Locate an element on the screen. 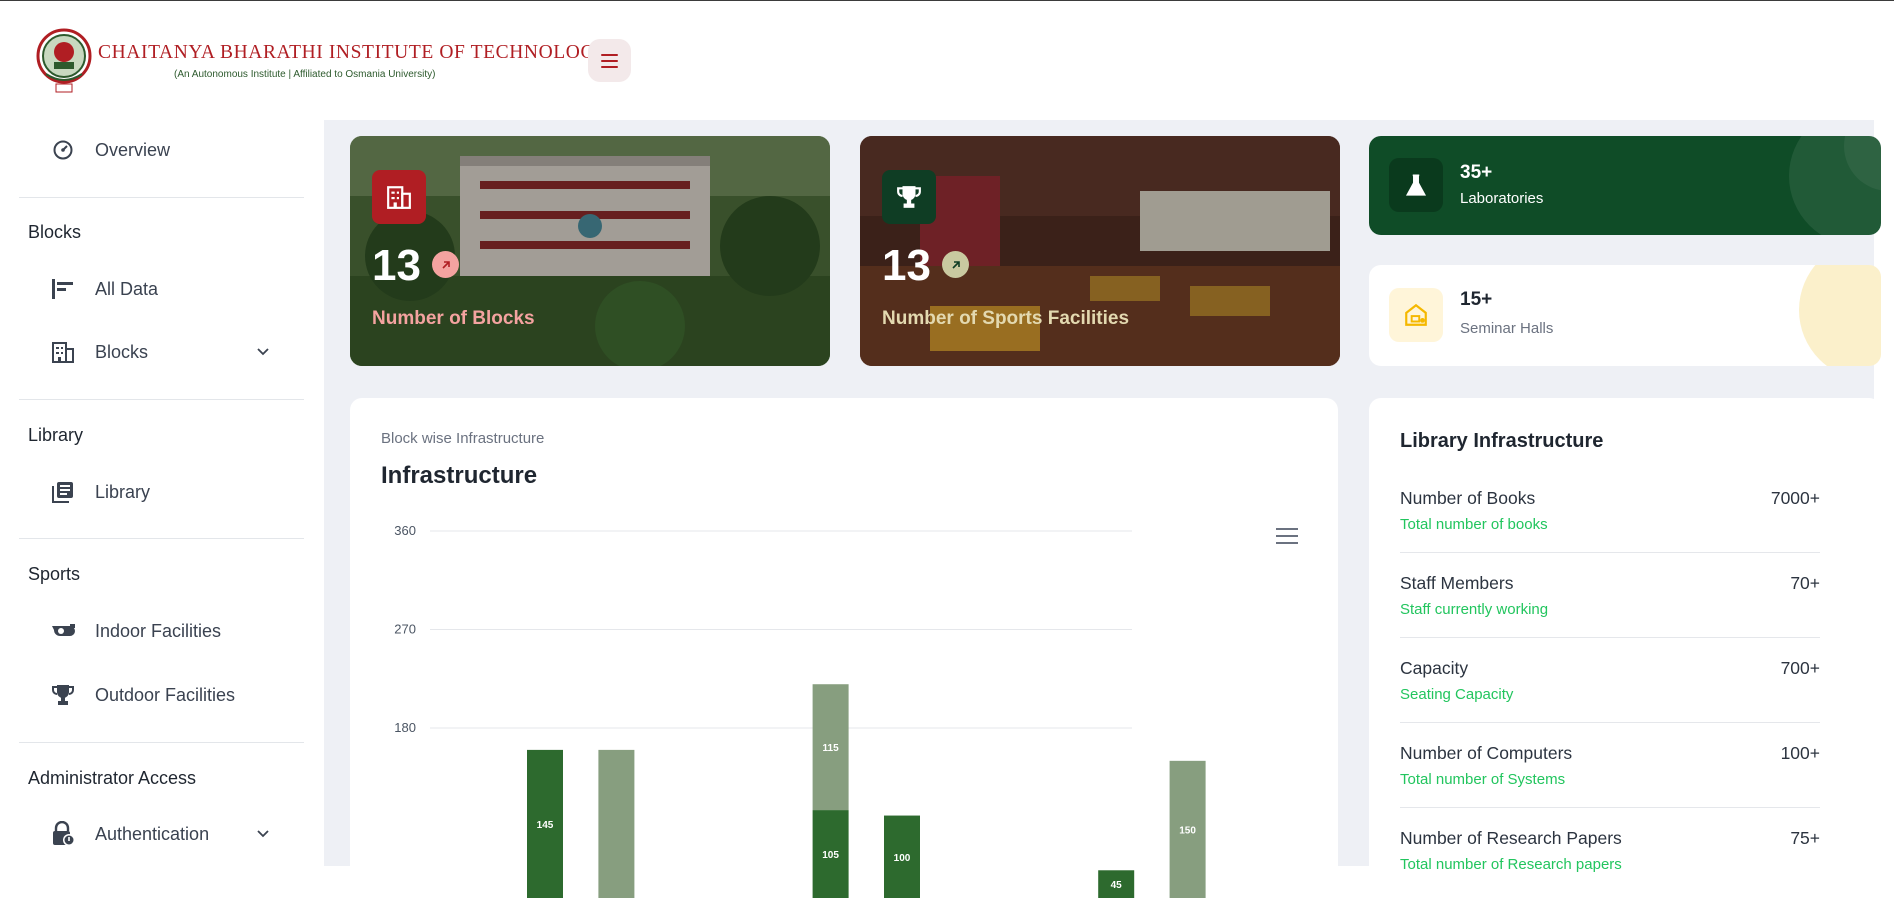 This screenshot has height=898, width=1894. sidebar-item-all-data: All Data is located at coordinates (170, 289).